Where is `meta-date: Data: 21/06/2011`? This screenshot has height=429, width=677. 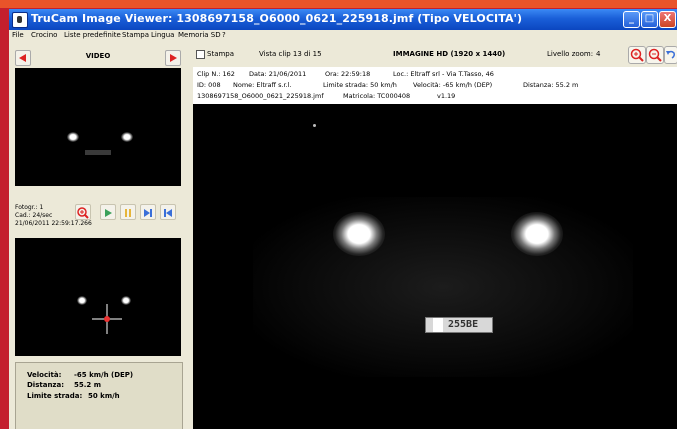 meta-date: Data: 21/06/2011 is located at coordinates (278, 74).